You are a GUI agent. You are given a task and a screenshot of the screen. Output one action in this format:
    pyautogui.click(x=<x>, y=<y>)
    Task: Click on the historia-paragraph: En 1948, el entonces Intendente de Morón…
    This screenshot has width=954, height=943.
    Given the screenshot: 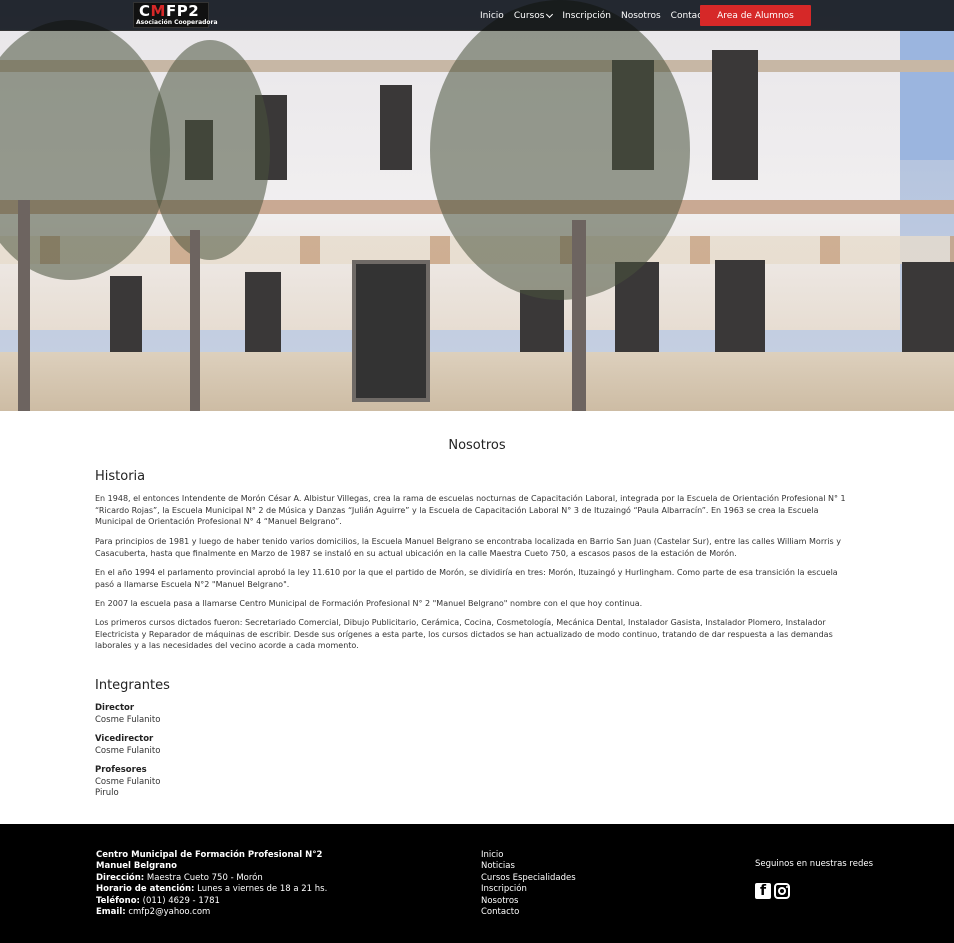 What is the action you would take?
    pyautogui.click(x=470, y=510)
    